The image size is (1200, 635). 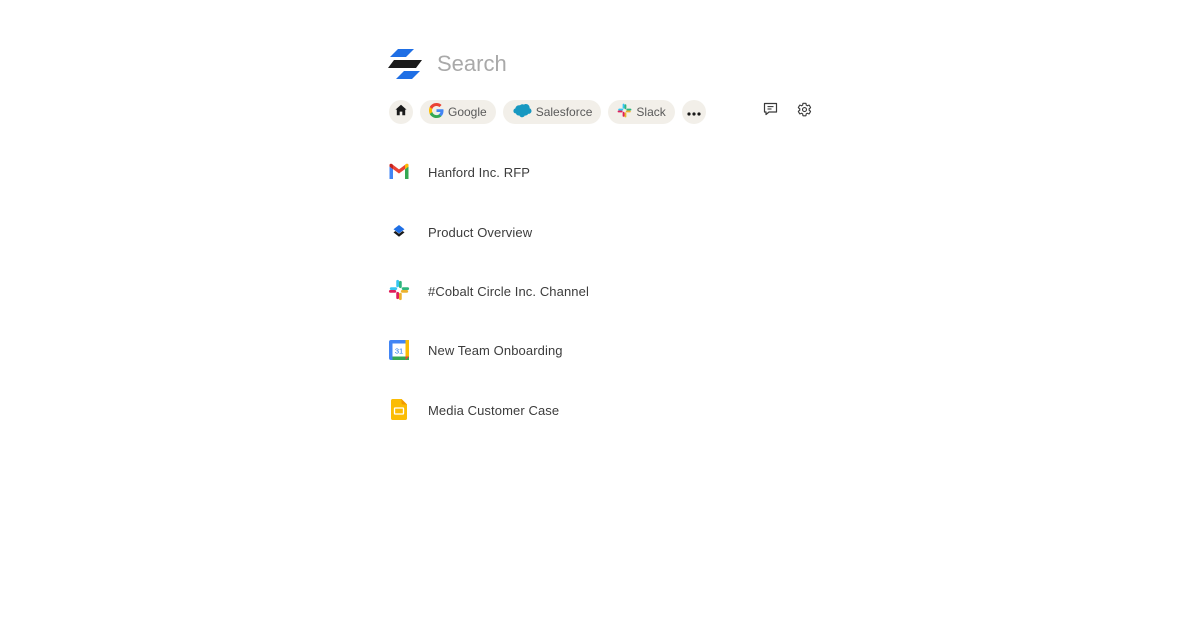 I want to click on home-icon, so click(x=401, y=112).